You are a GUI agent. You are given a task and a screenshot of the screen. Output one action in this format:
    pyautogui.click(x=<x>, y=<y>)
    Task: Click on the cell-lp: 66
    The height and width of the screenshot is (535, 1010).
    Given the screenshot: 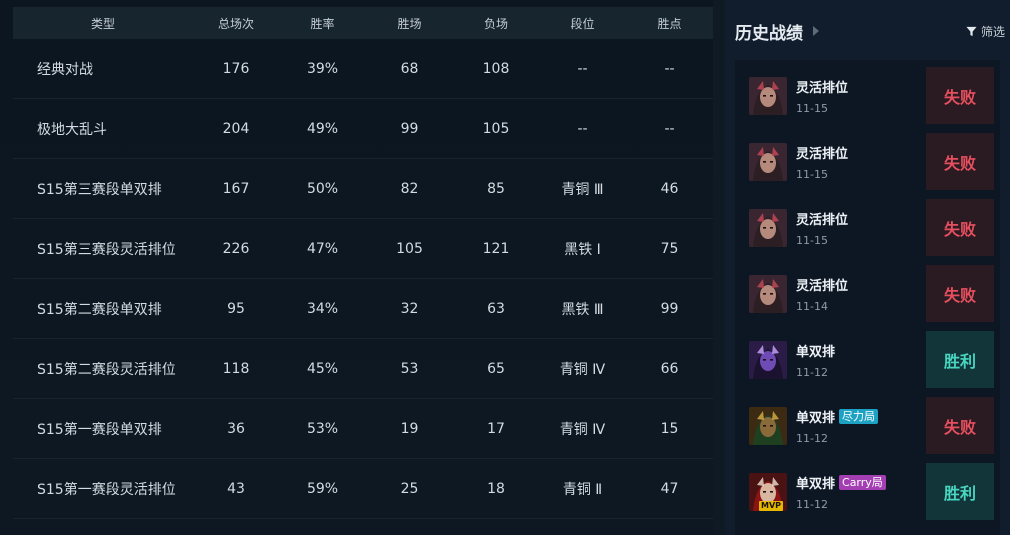 What is the action you would take?
    pyautogui.click(x=669, y=368)
    